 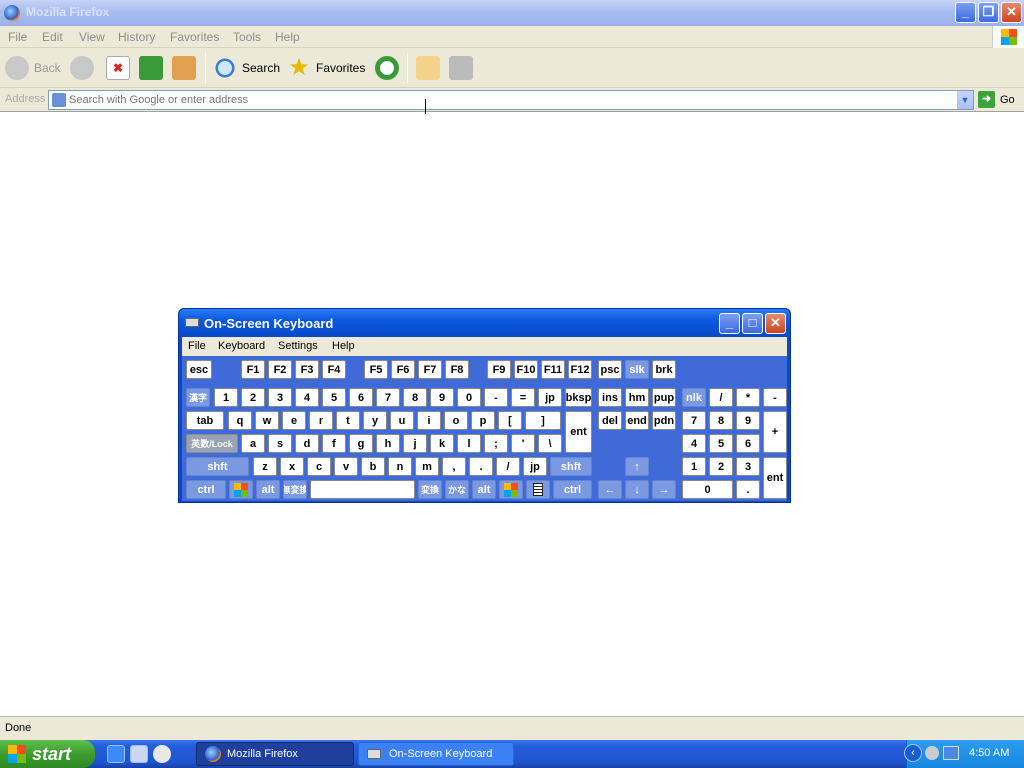 I want to click on key-hm: hm, so click(x=637, y=397).